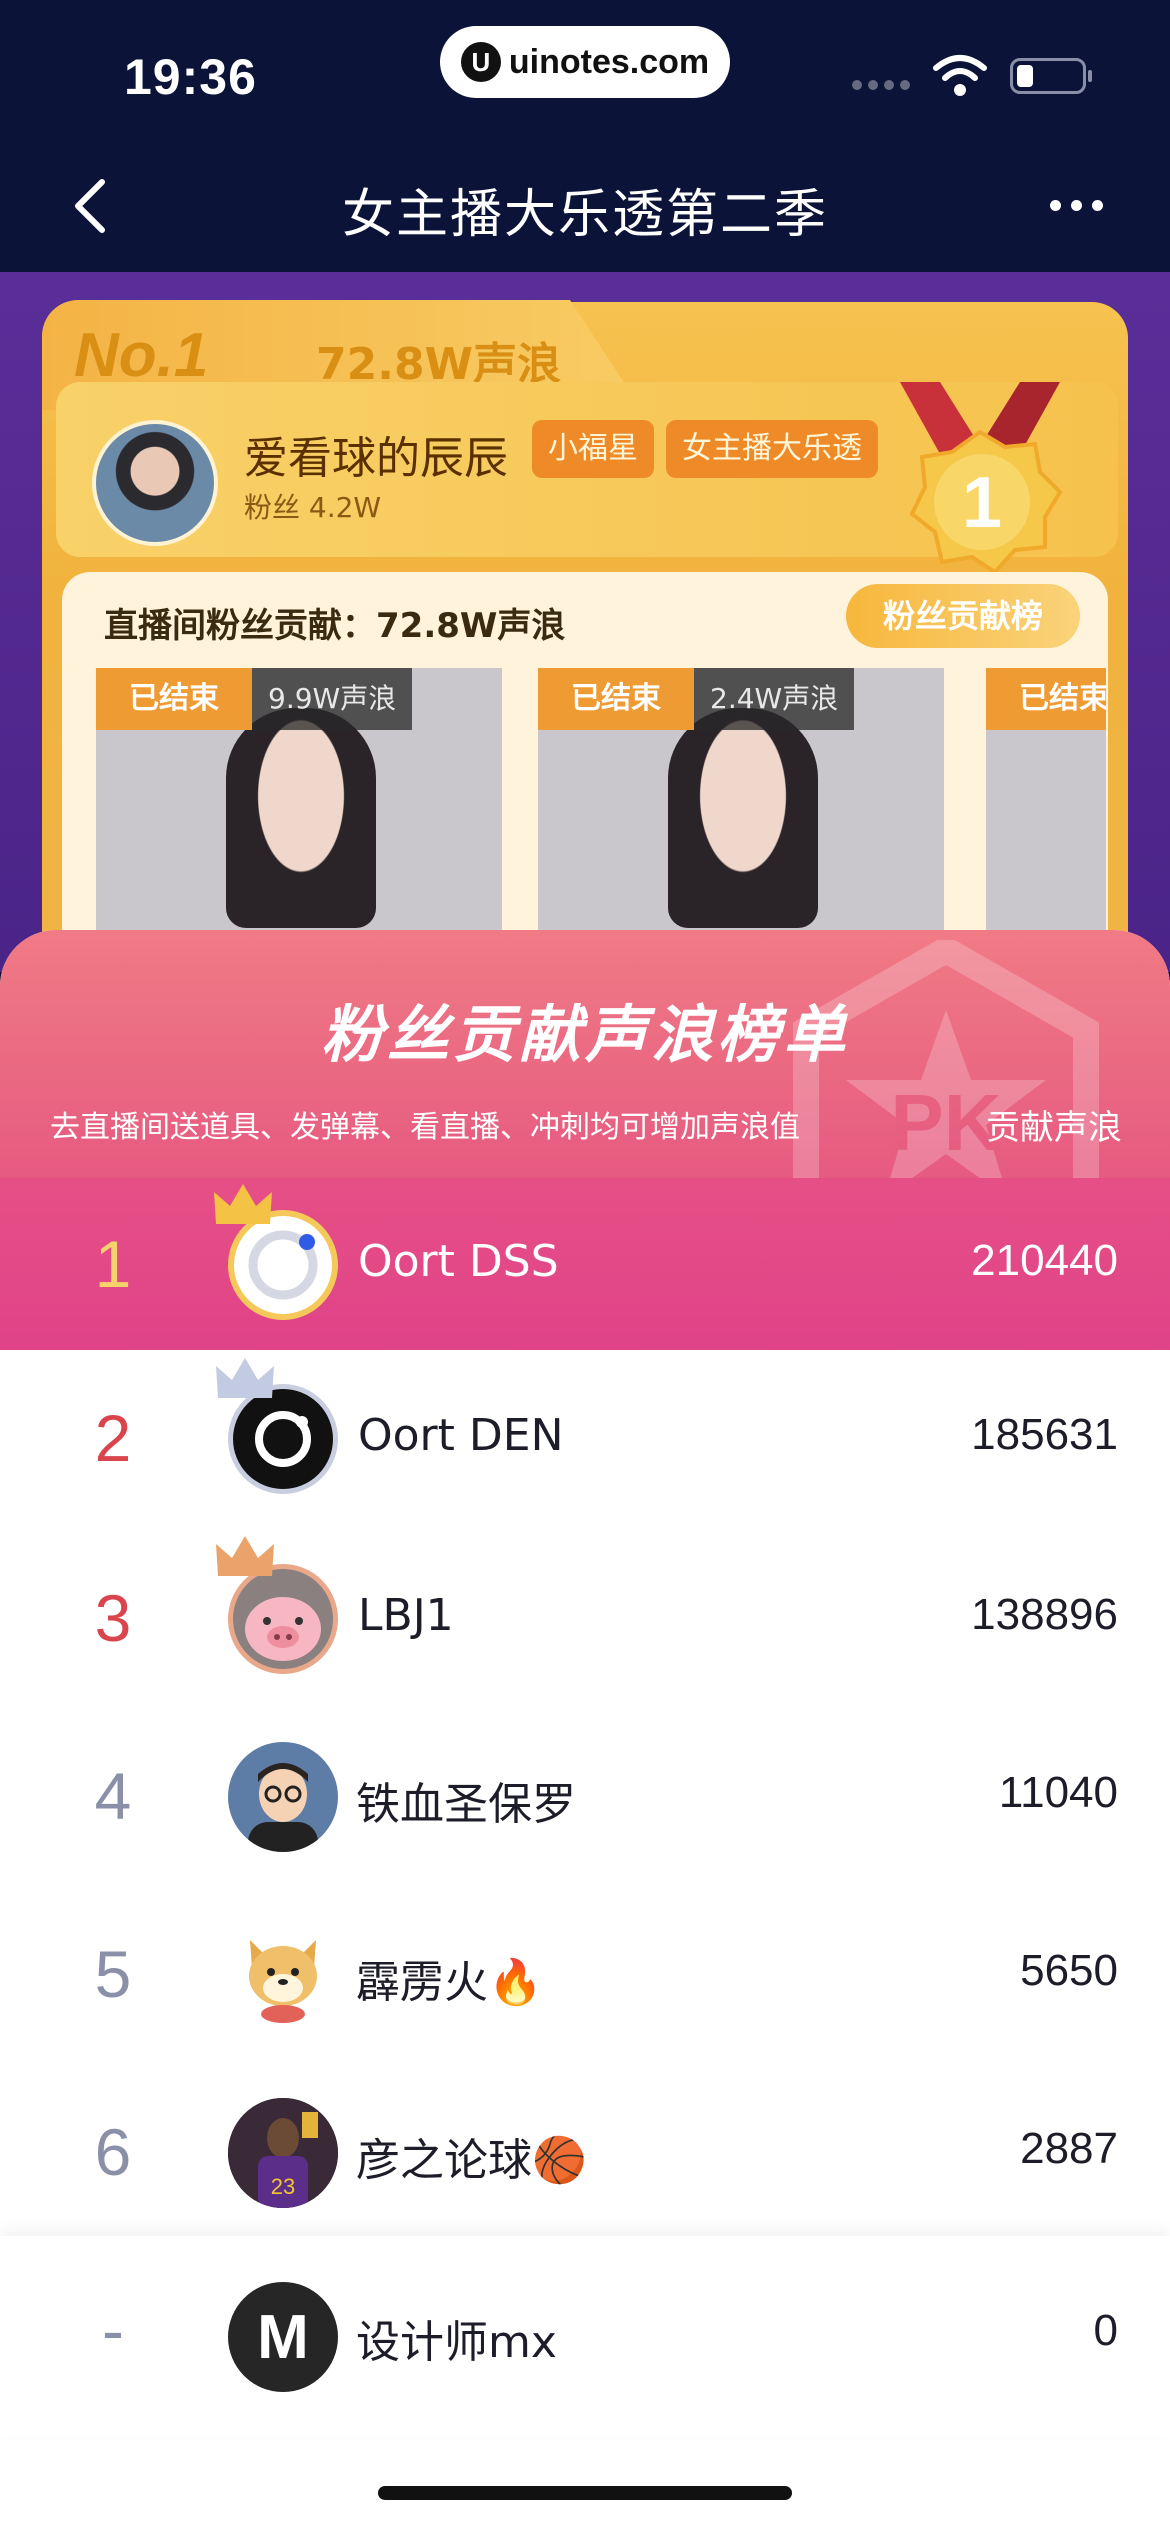 This screenshot has height=2532, width=1170. Describe the element at coordinates (376, 458) in the screenshot. I see `streamer-name: 爱看球的辰辰` at that location.